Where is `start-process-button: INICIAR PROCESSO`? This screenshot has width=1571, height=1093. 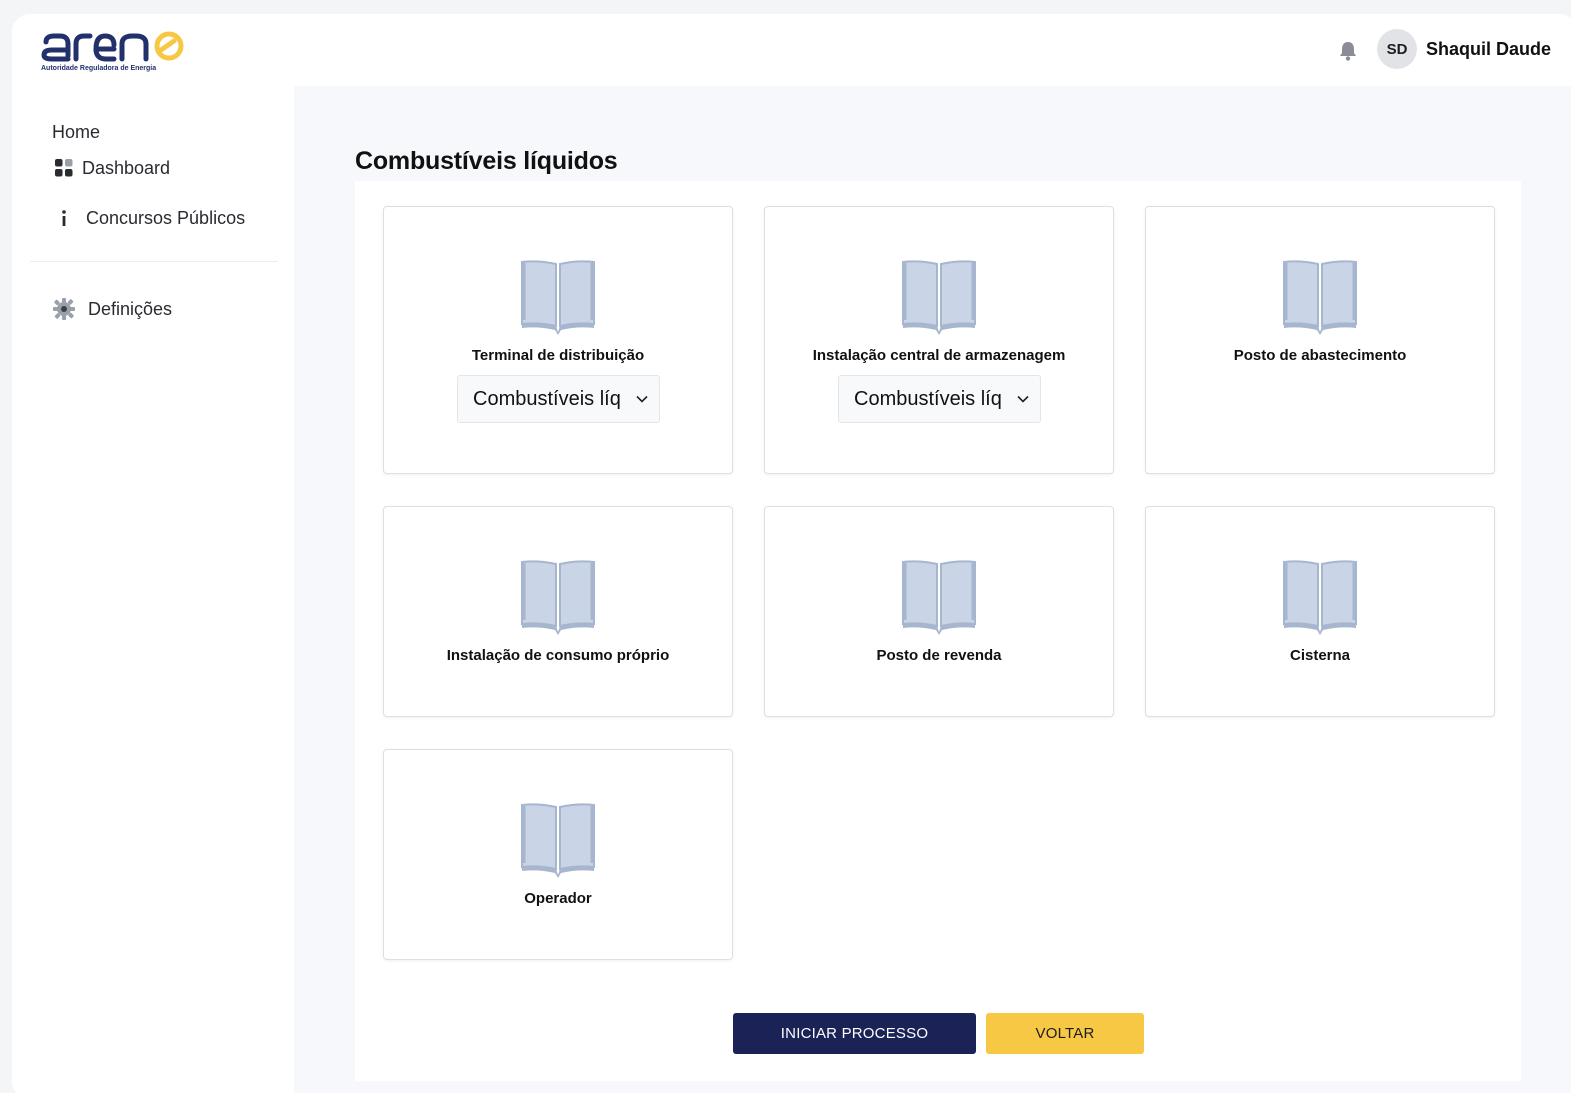
start-process-button: INICIAR PROCESSO is located at coordinates (854, 1033).